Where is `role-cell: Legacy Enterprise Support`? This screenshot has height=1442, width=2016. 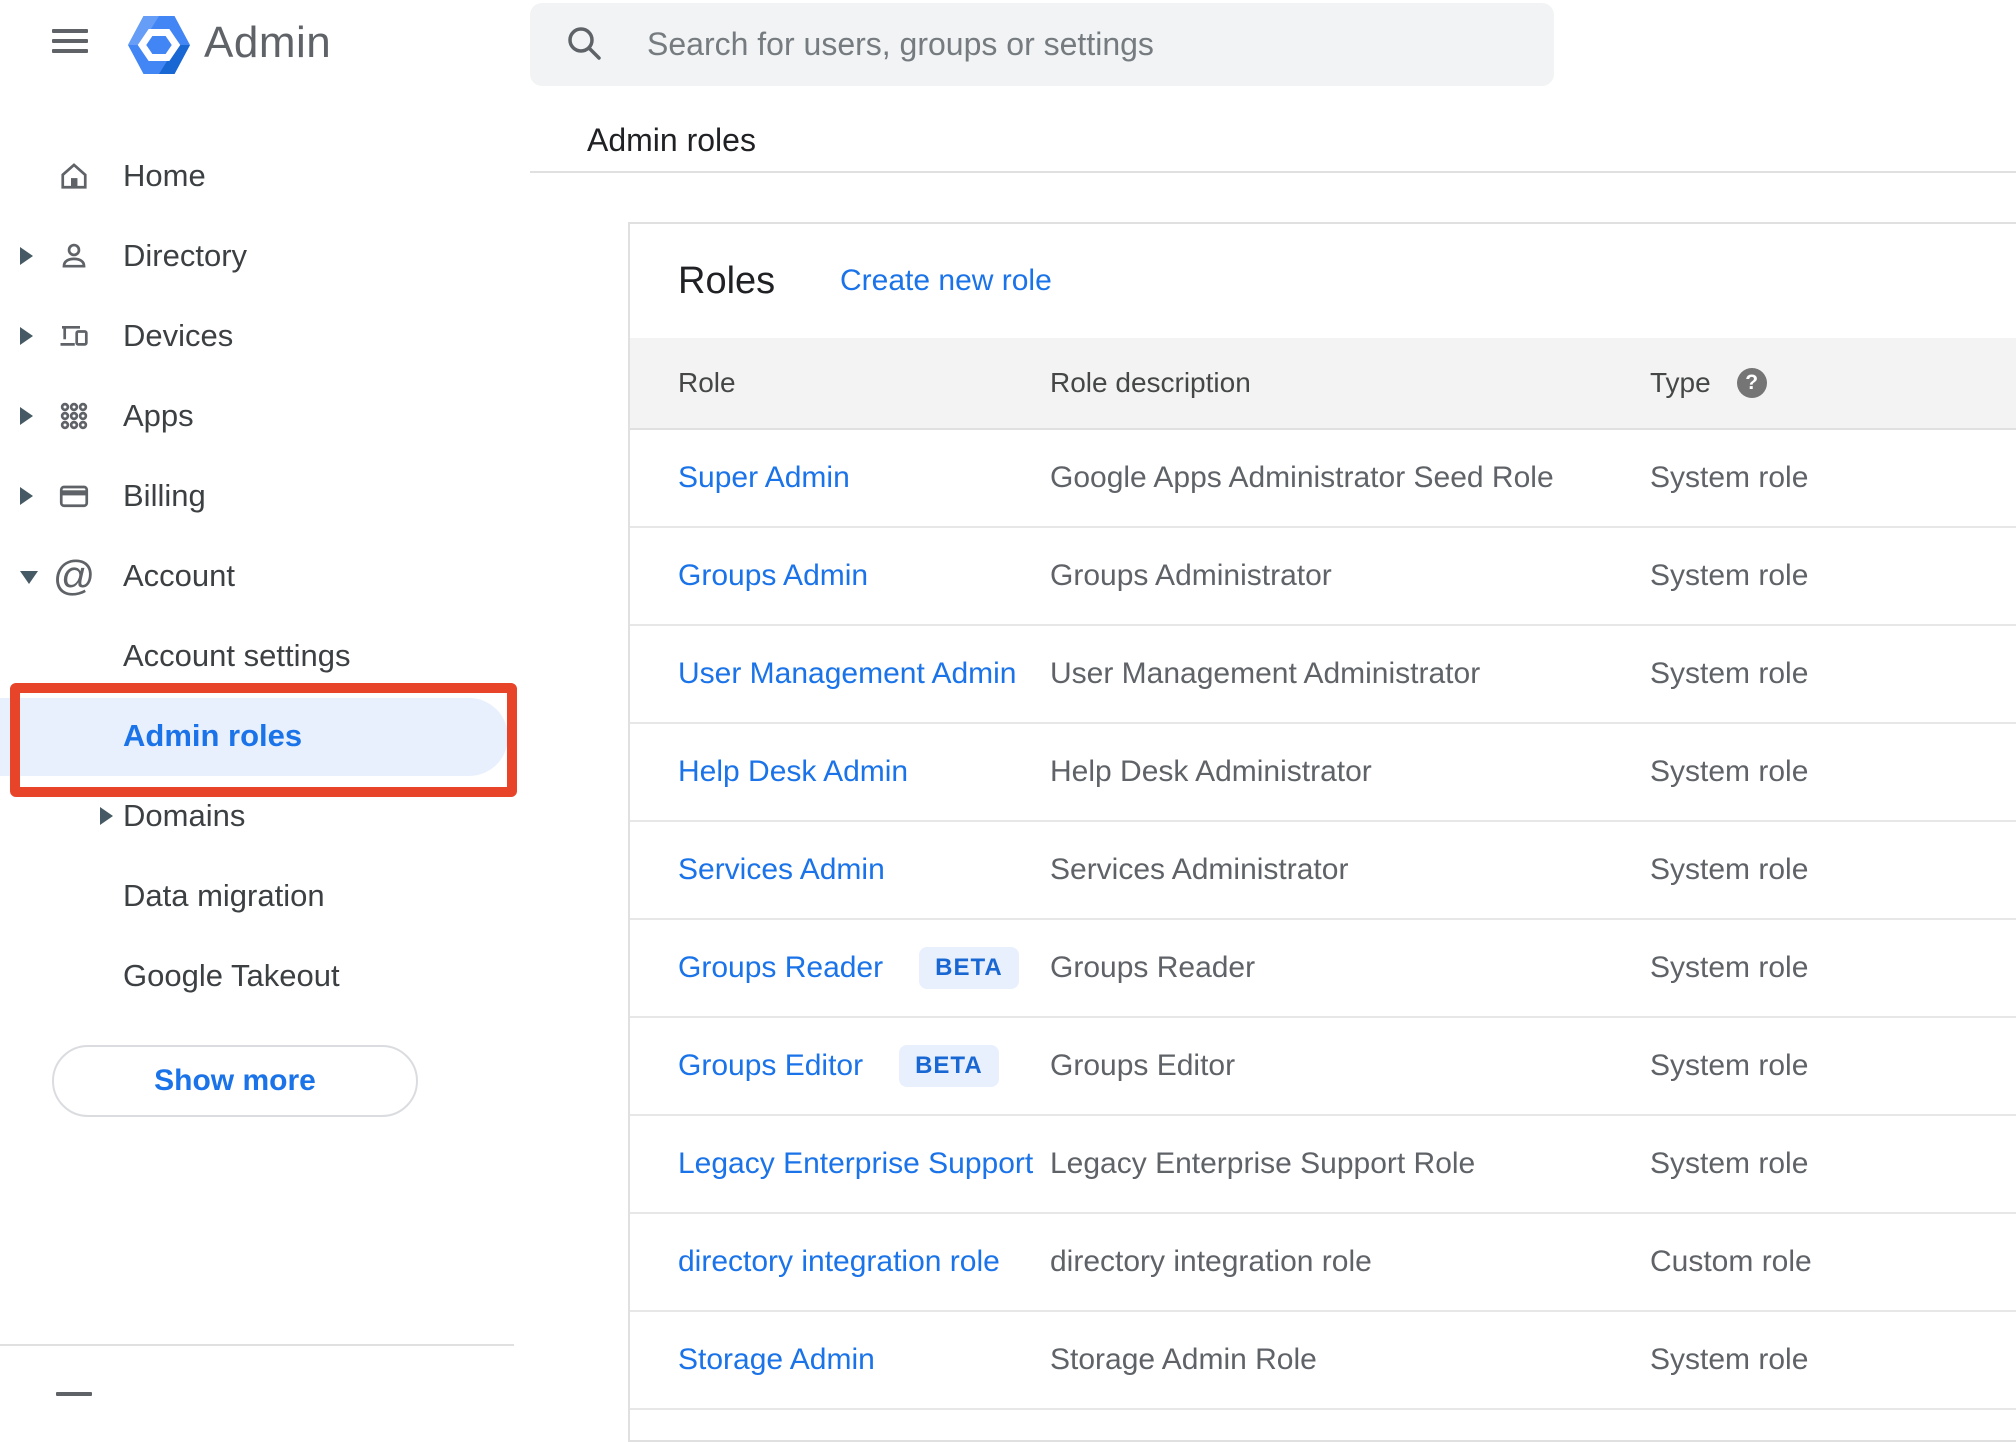 role-cell: Legacy Enterprise Support is located at coordinates (855, 1164).